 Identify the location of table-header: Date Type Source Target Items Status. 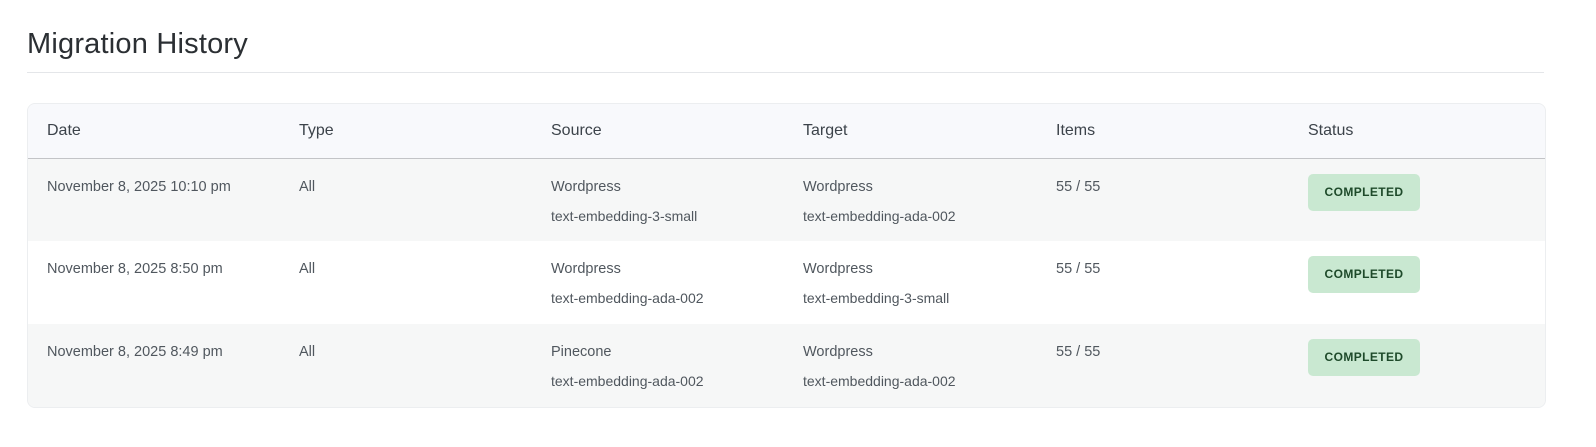
(786, 131).